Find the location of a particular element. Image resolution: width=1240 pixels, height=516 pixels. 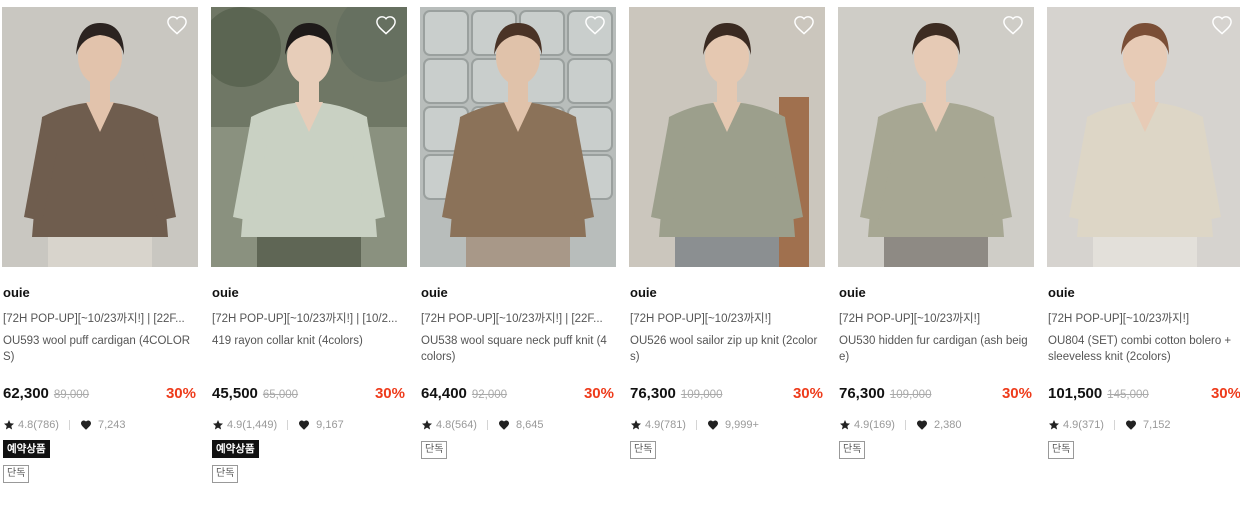

rating-text: 4.8(564) is located at coordinates (456, 425).